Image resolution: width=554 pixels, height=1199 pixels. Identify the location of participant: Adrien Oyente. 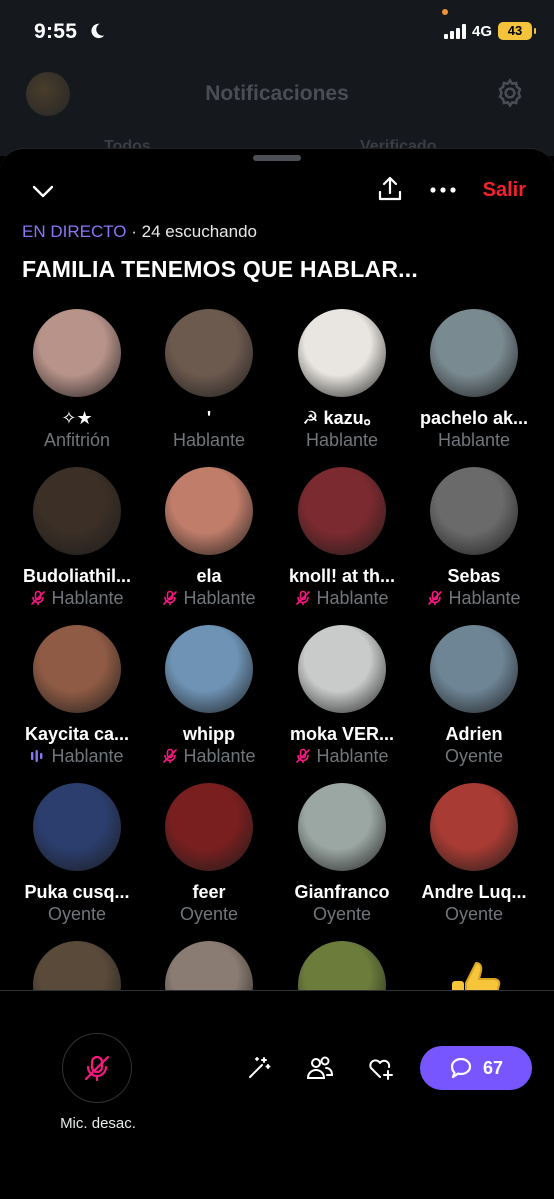
(474, 696).